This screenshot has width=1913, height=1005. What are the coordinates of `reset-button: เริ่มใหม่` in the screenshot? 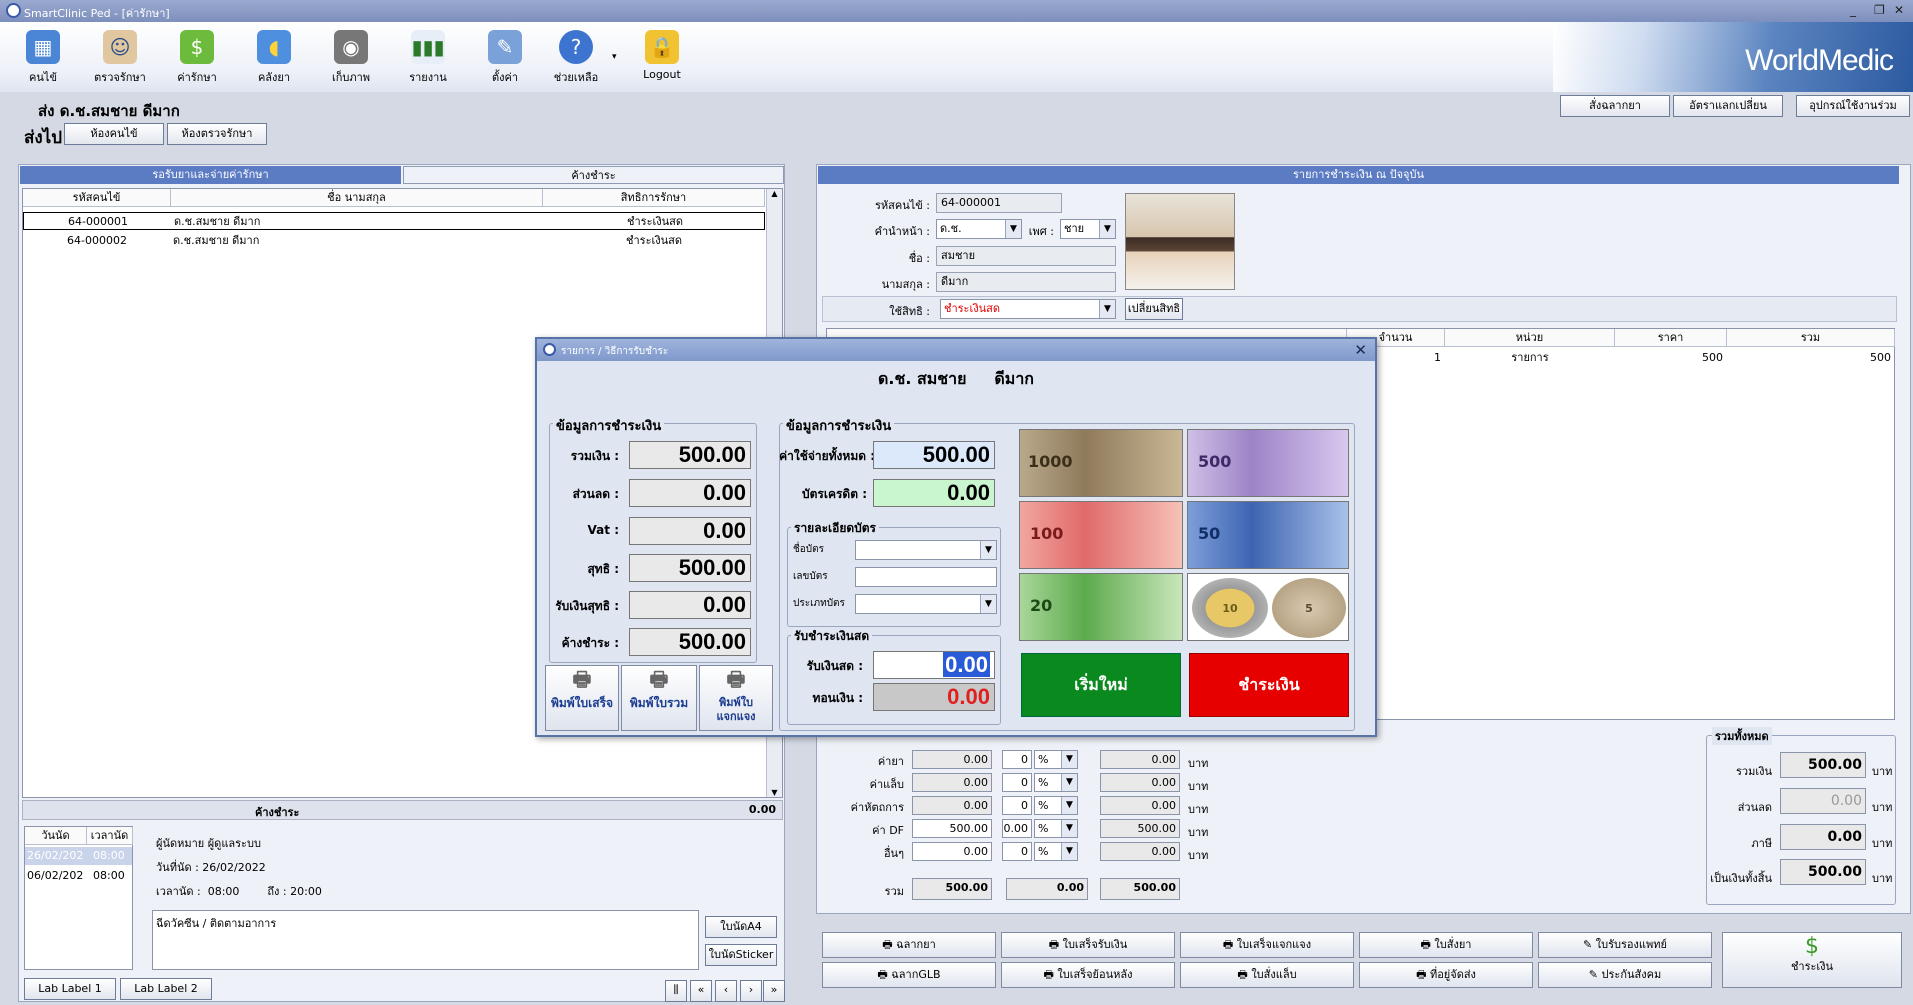 It's located at (1101, 685).